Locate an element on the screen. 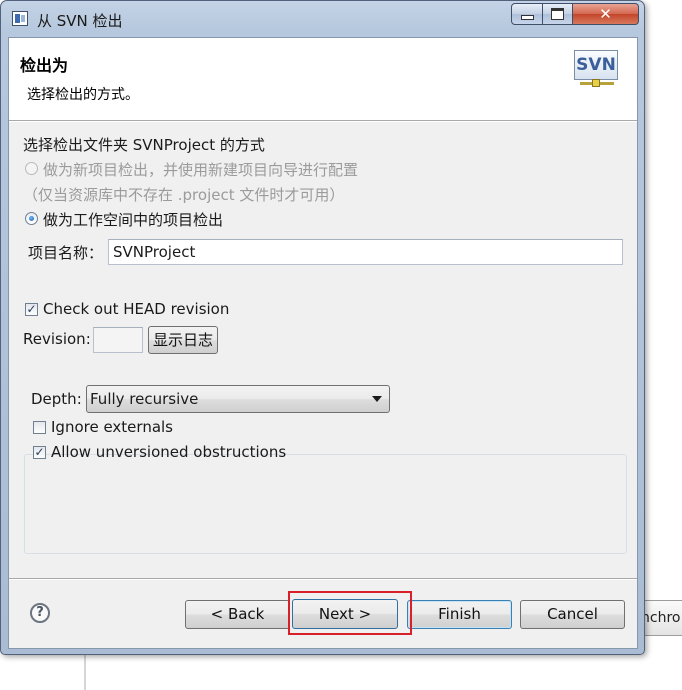 This screenshot has width=682, height=690. head-revision-checkbox: ✓ is located at coordinates (31, 309).